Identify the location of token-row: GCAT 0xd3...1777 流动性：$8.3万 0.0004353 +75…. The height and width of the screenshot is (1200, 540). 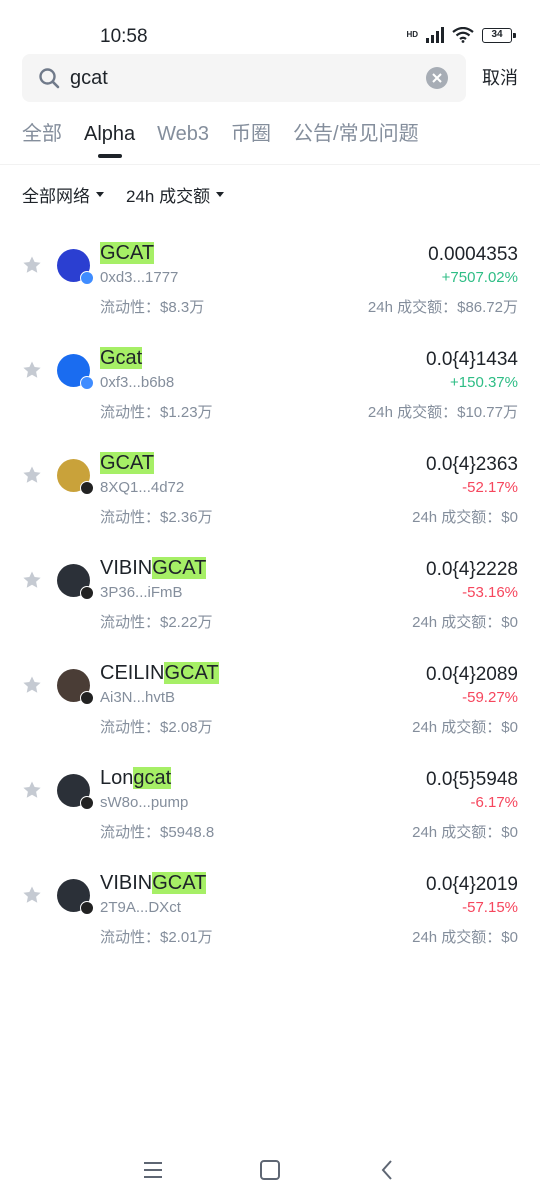
(270, 288).